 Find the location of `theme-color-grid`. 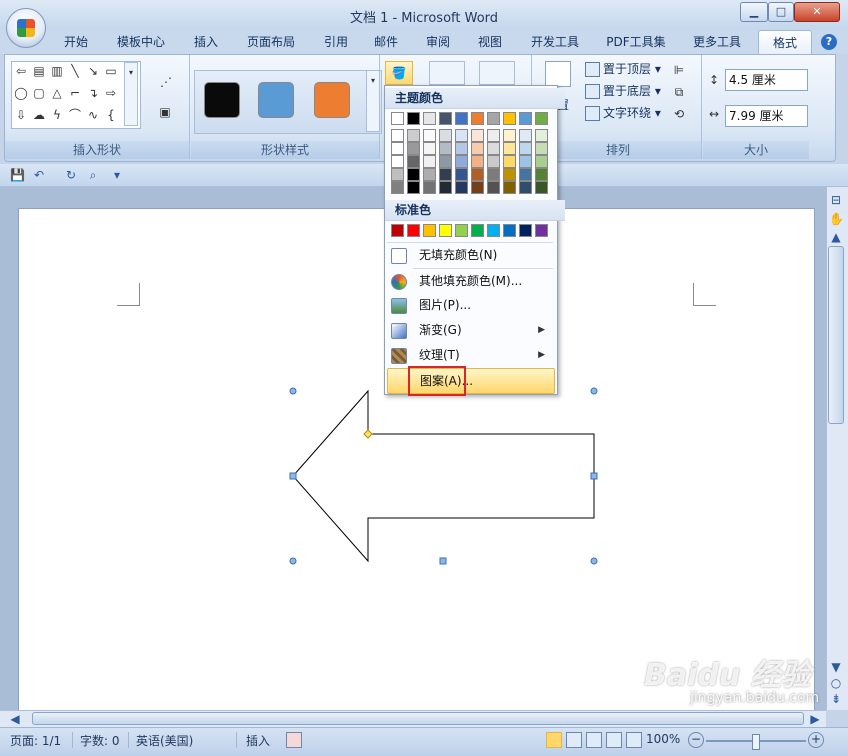

theme-color-grid is located at coordinates (471, 154).